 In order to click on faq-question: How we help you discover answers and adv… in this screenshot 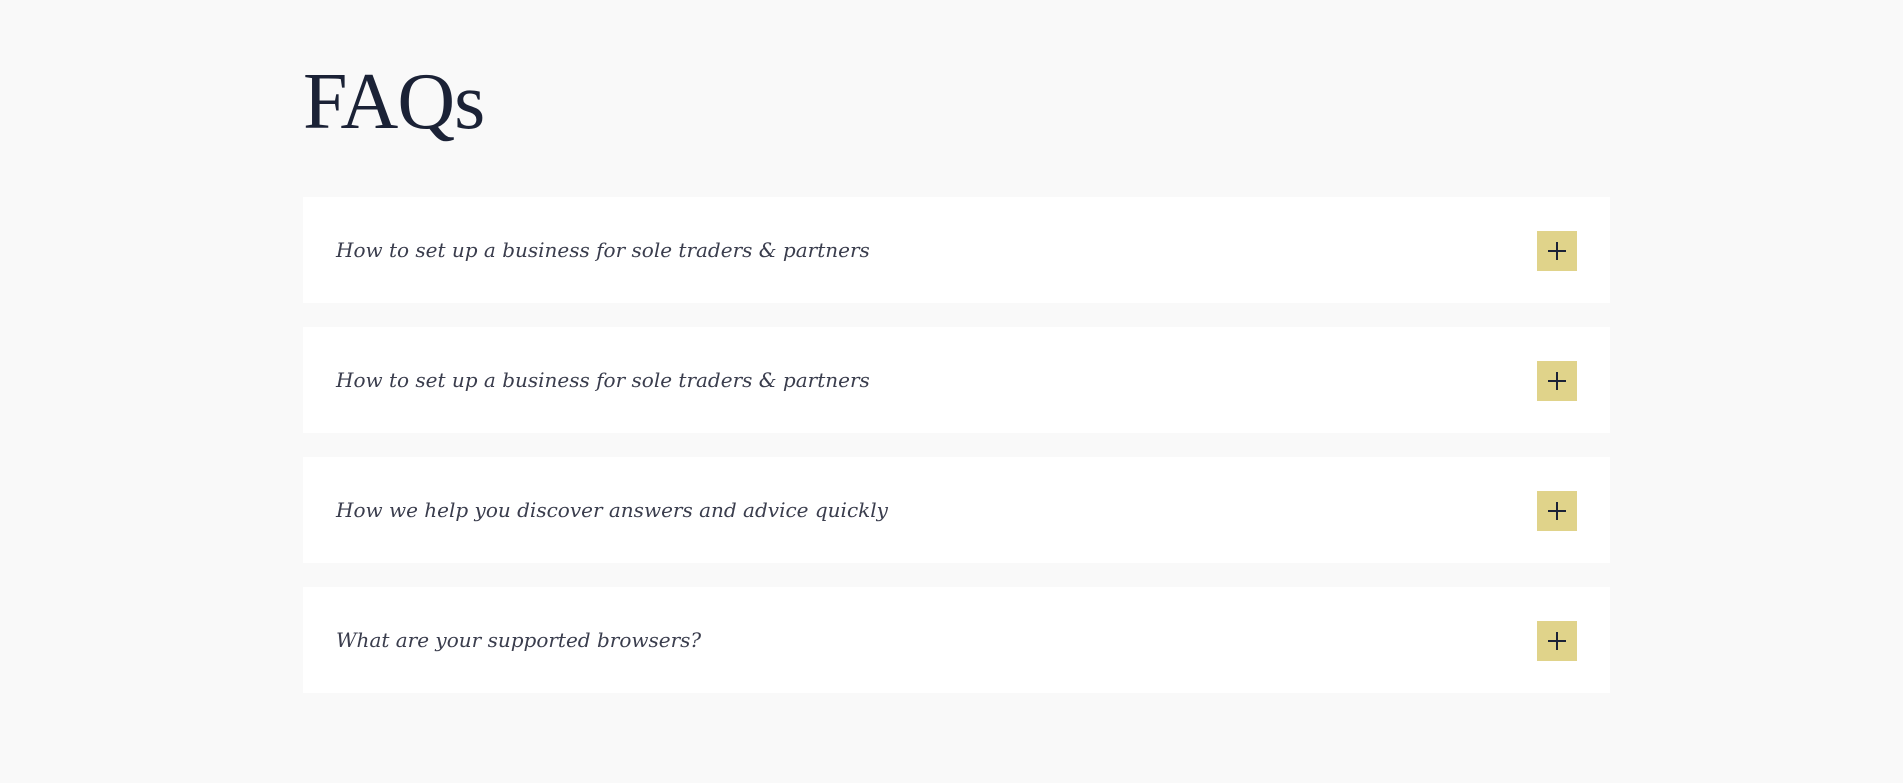, I will do `click(612, 510)`.